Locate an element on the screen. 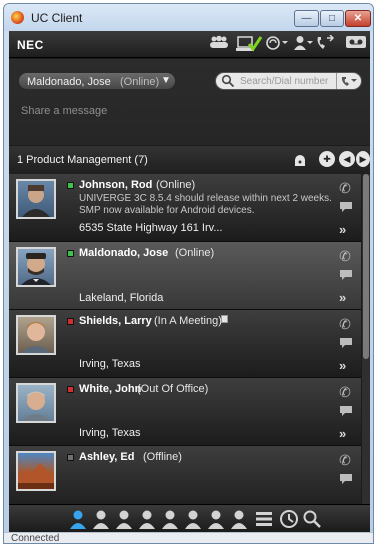 The height and width of the screenshot is (546, 377). connection-status: Connected is located at coordinates (35, 538).